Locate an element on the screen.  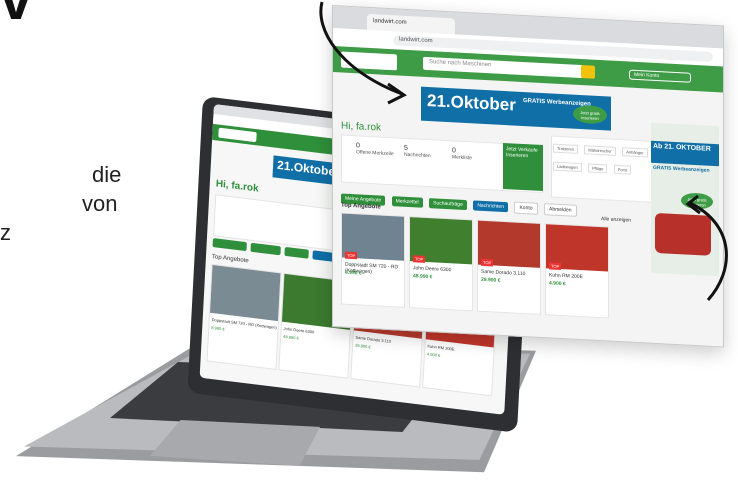
arrow-top-head is located at coordinates (397, 93).